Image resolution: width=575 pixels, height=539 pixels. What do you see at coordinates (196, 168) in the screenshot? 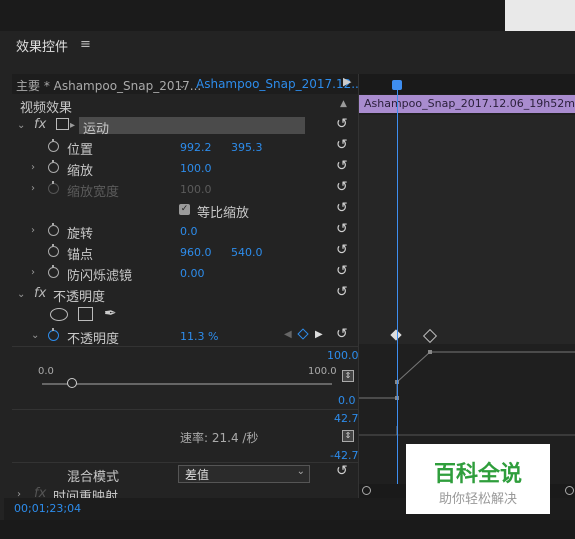
I see `scale-value: 100.0` at bounding box center [196, 168].